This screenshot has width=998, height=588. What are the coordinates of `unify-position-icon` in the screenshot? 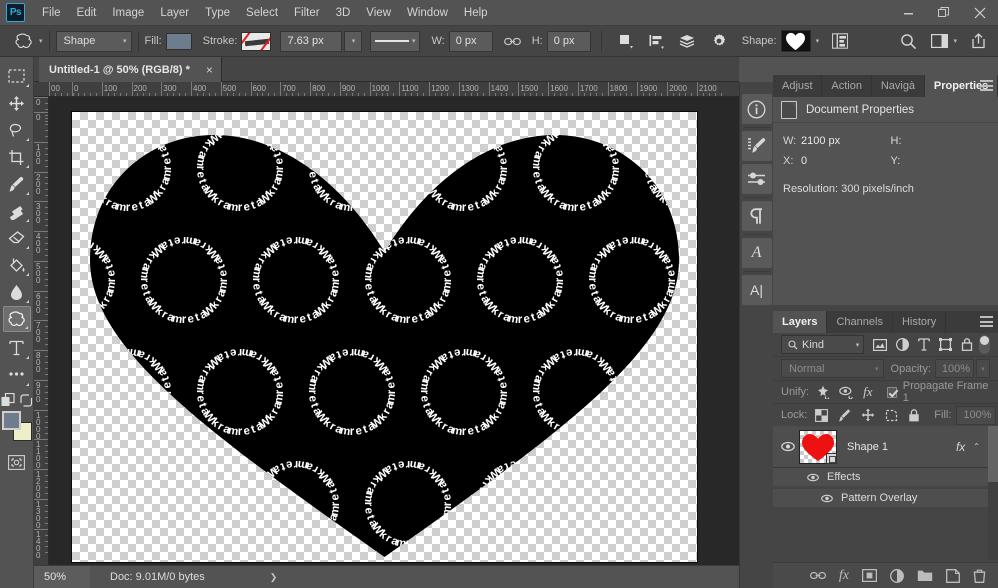 It's located at (823, 392).